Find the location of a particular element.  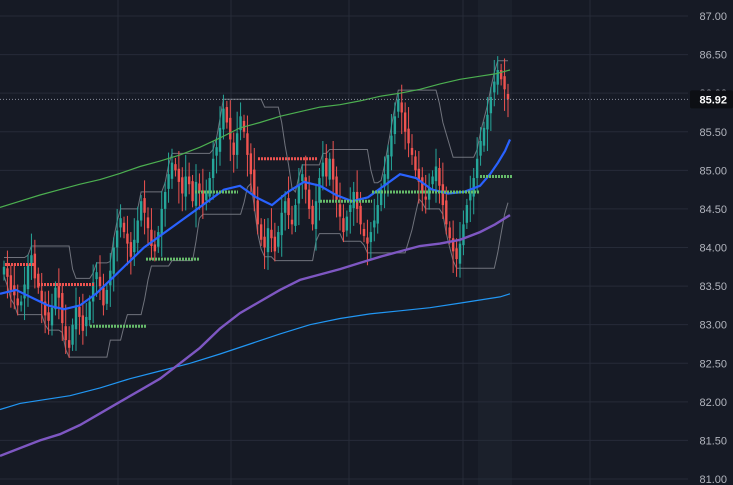

y-tick-label: 83.00 is located at coordinates (713, 326).